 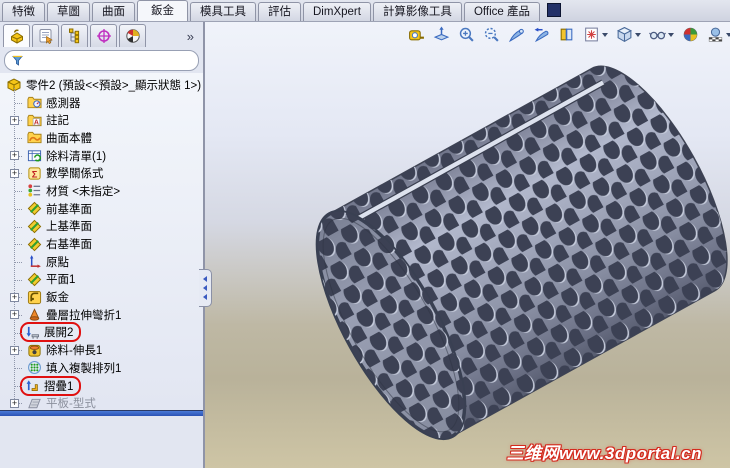 I want to click on item-wrap: 填入複製排列1, so click(x=74, y=368).